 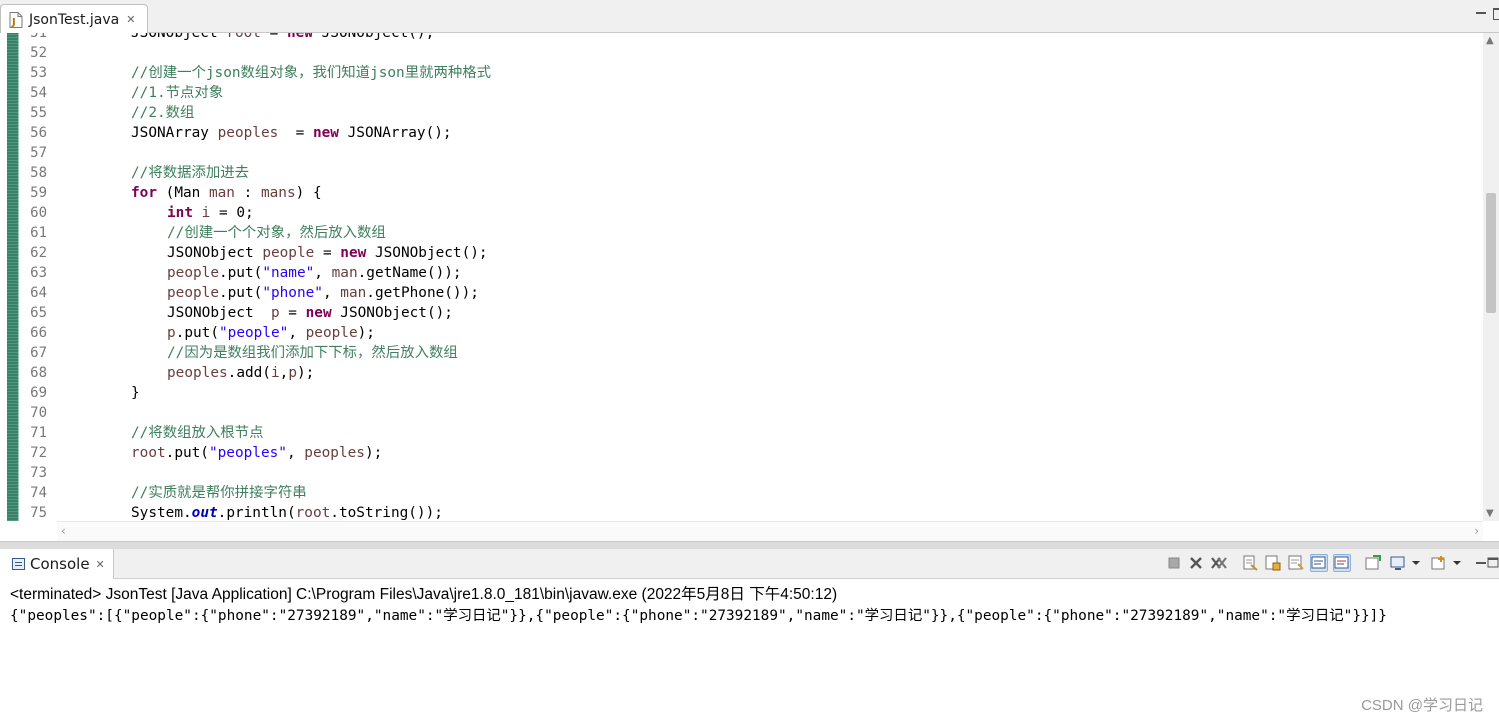 I want to click on code-line: 63 people.put("name", man.getName());, so click(x=740, y=273).